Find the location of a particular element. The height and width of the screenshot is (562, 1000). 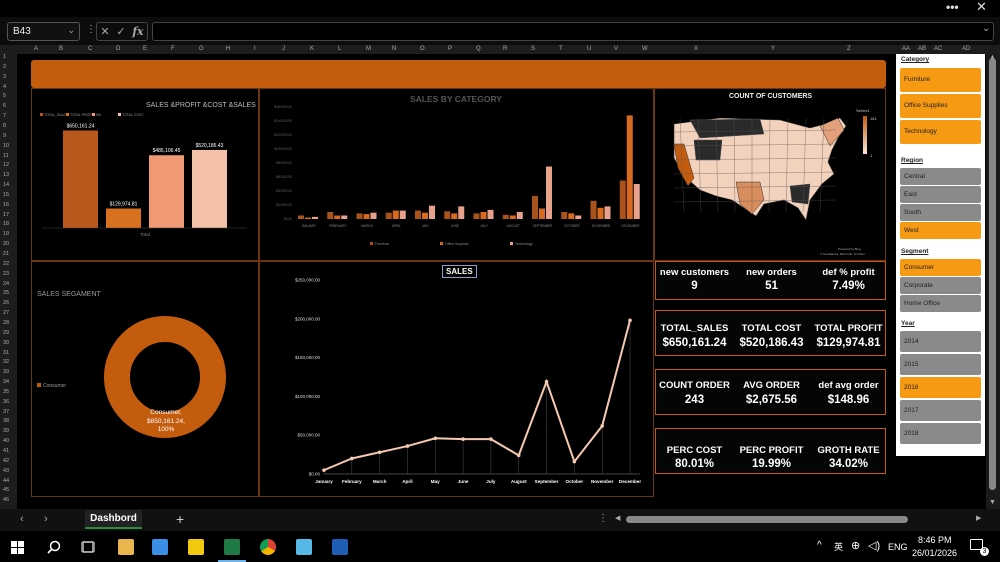

file-explorer-icon is located at coordinates (126, 547).